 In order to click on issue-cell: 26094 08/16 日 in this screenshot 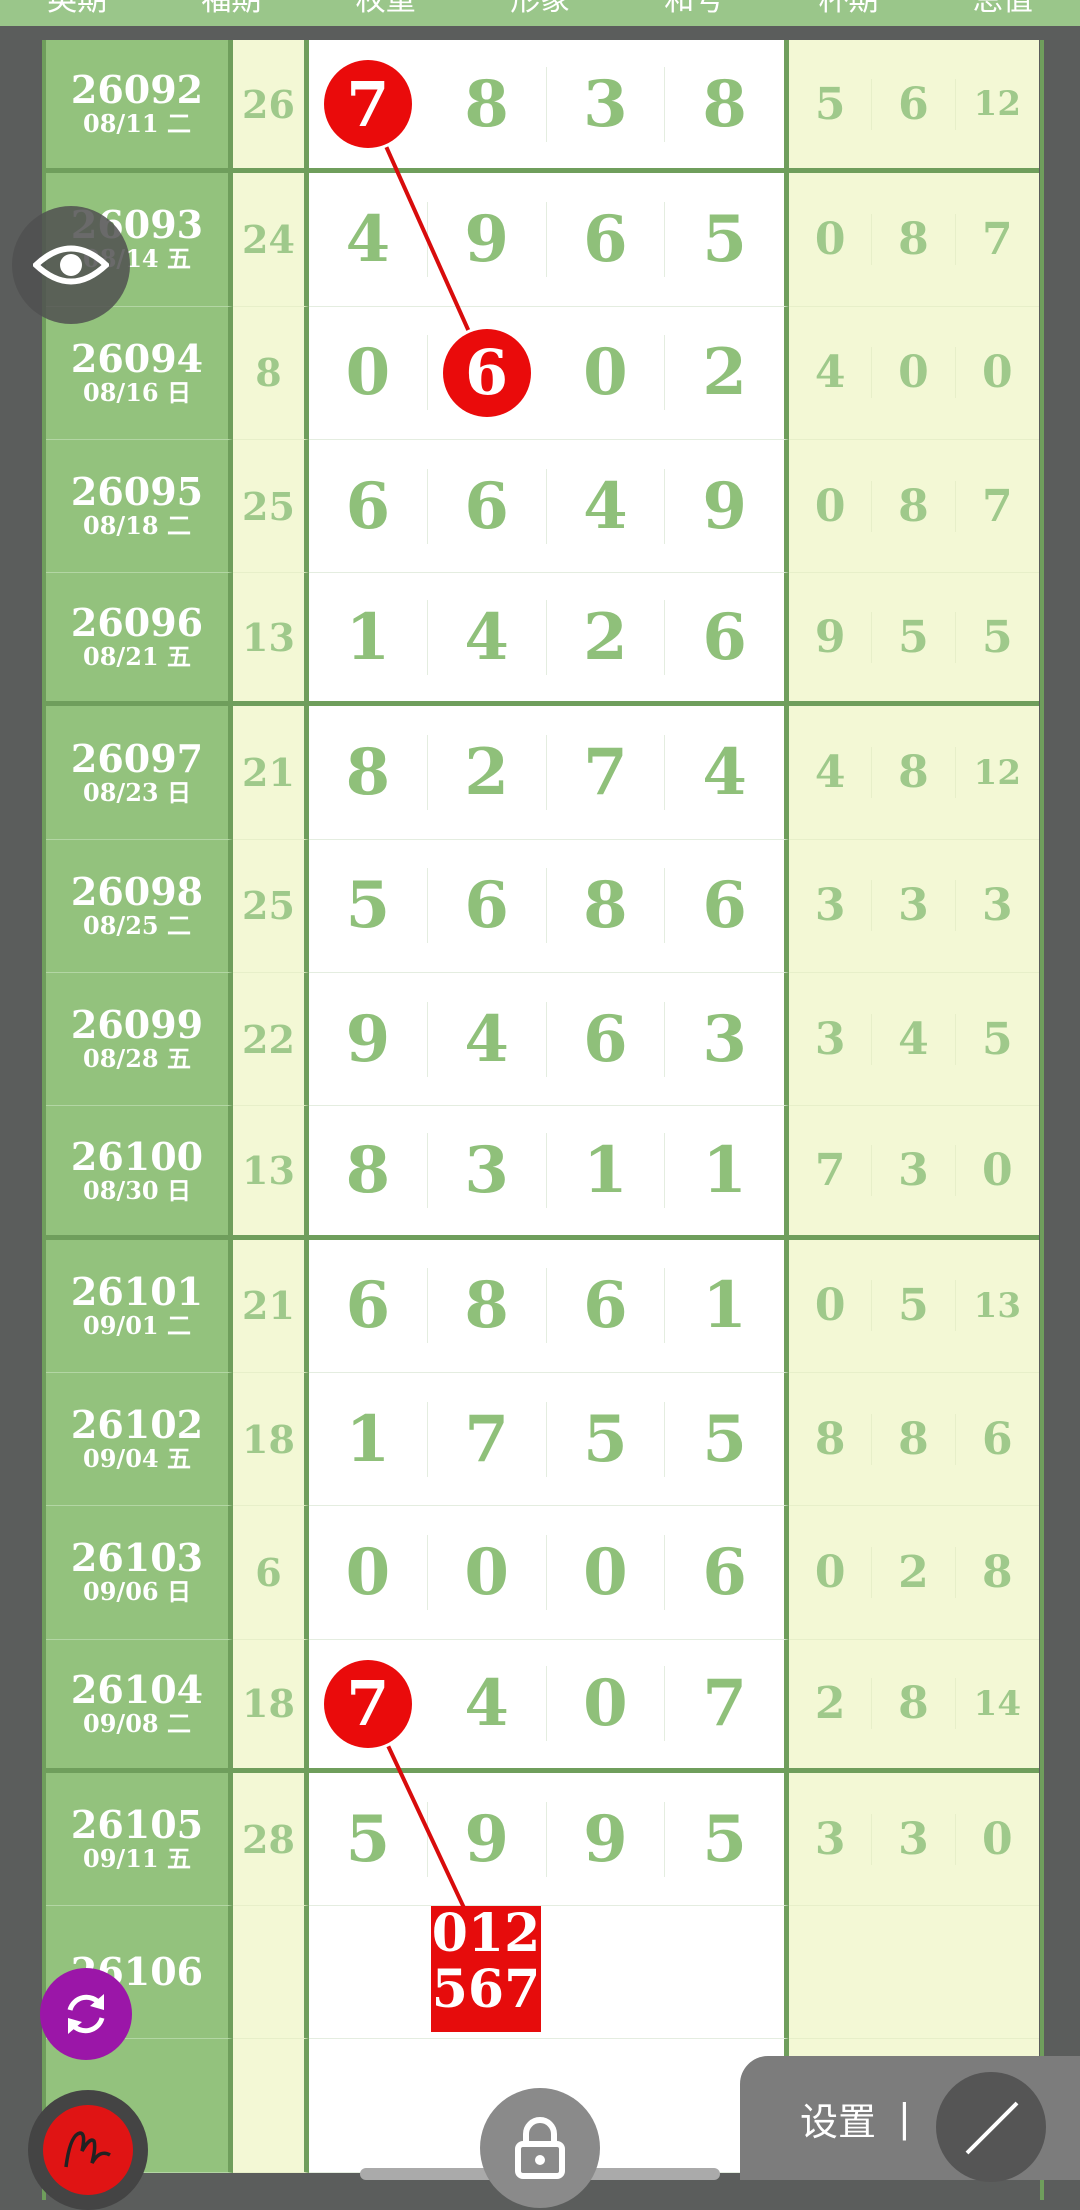, I will do `click(139, 373)`.